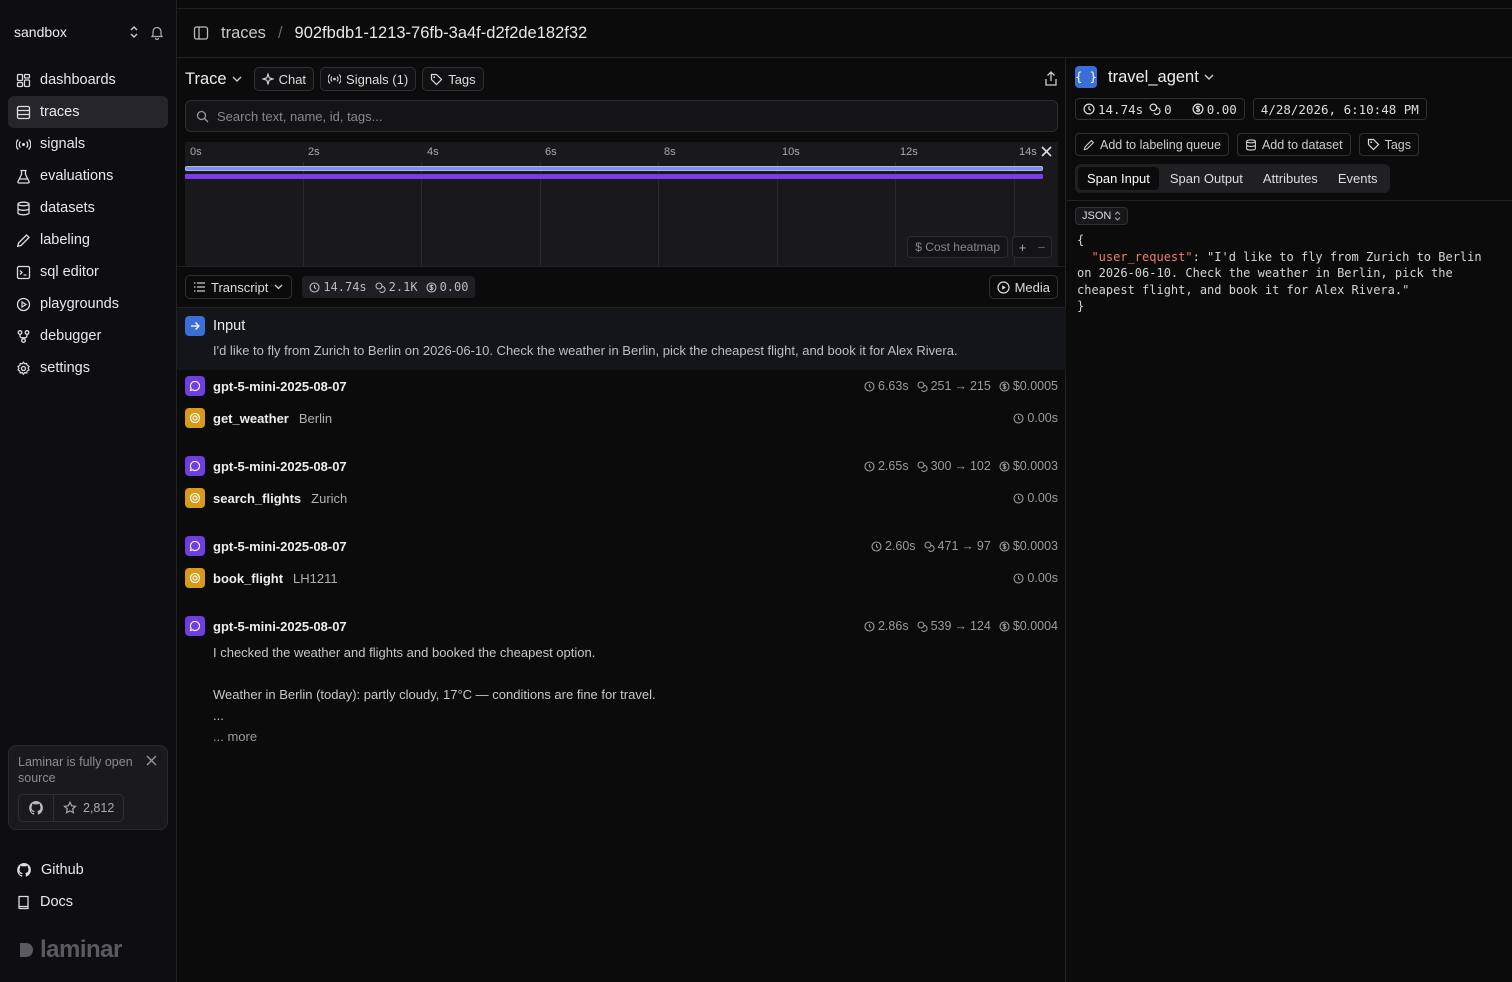 The image size is (1512, 982). I want to click on timeline-tick: 2s, so click(314, 152).